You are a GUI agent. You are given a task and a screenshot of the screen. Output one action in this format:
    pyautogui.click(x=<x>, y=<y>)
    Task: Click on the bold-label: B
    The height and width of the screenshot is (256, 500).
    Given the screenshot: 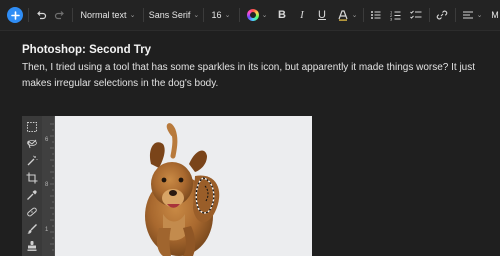 What is the action you would take?
    pyautogui.click(x=282, y=15)
    